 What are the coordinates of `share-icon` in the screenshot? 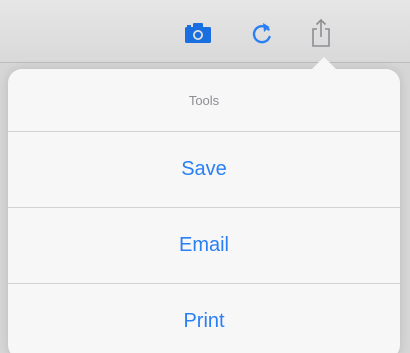 It's located at (321, 32).